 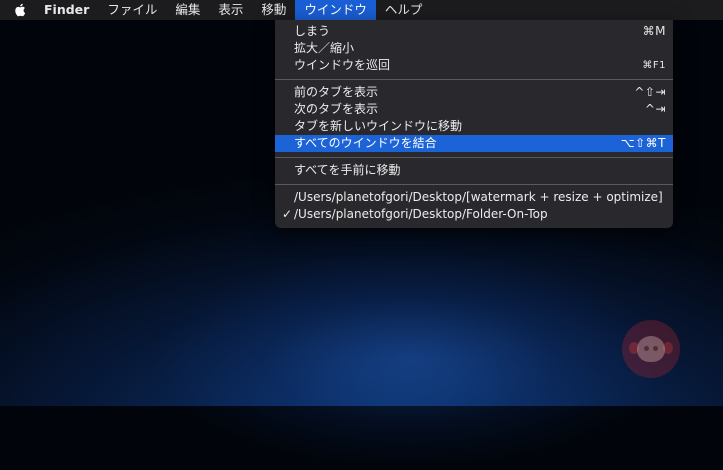 What do you see at coordinates (187, 10) in the screenshot?
I see `menu-edit: 編集` at bounding box center [187, 10].